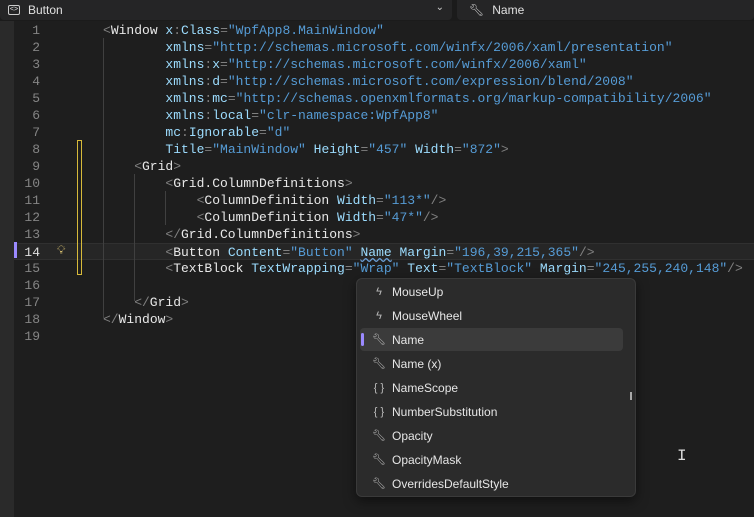  Describe the element at coordinates (491, 483) in the screenshot. I see `completion-item: 🔧︎ OverridesDefaultStyle` at that location.